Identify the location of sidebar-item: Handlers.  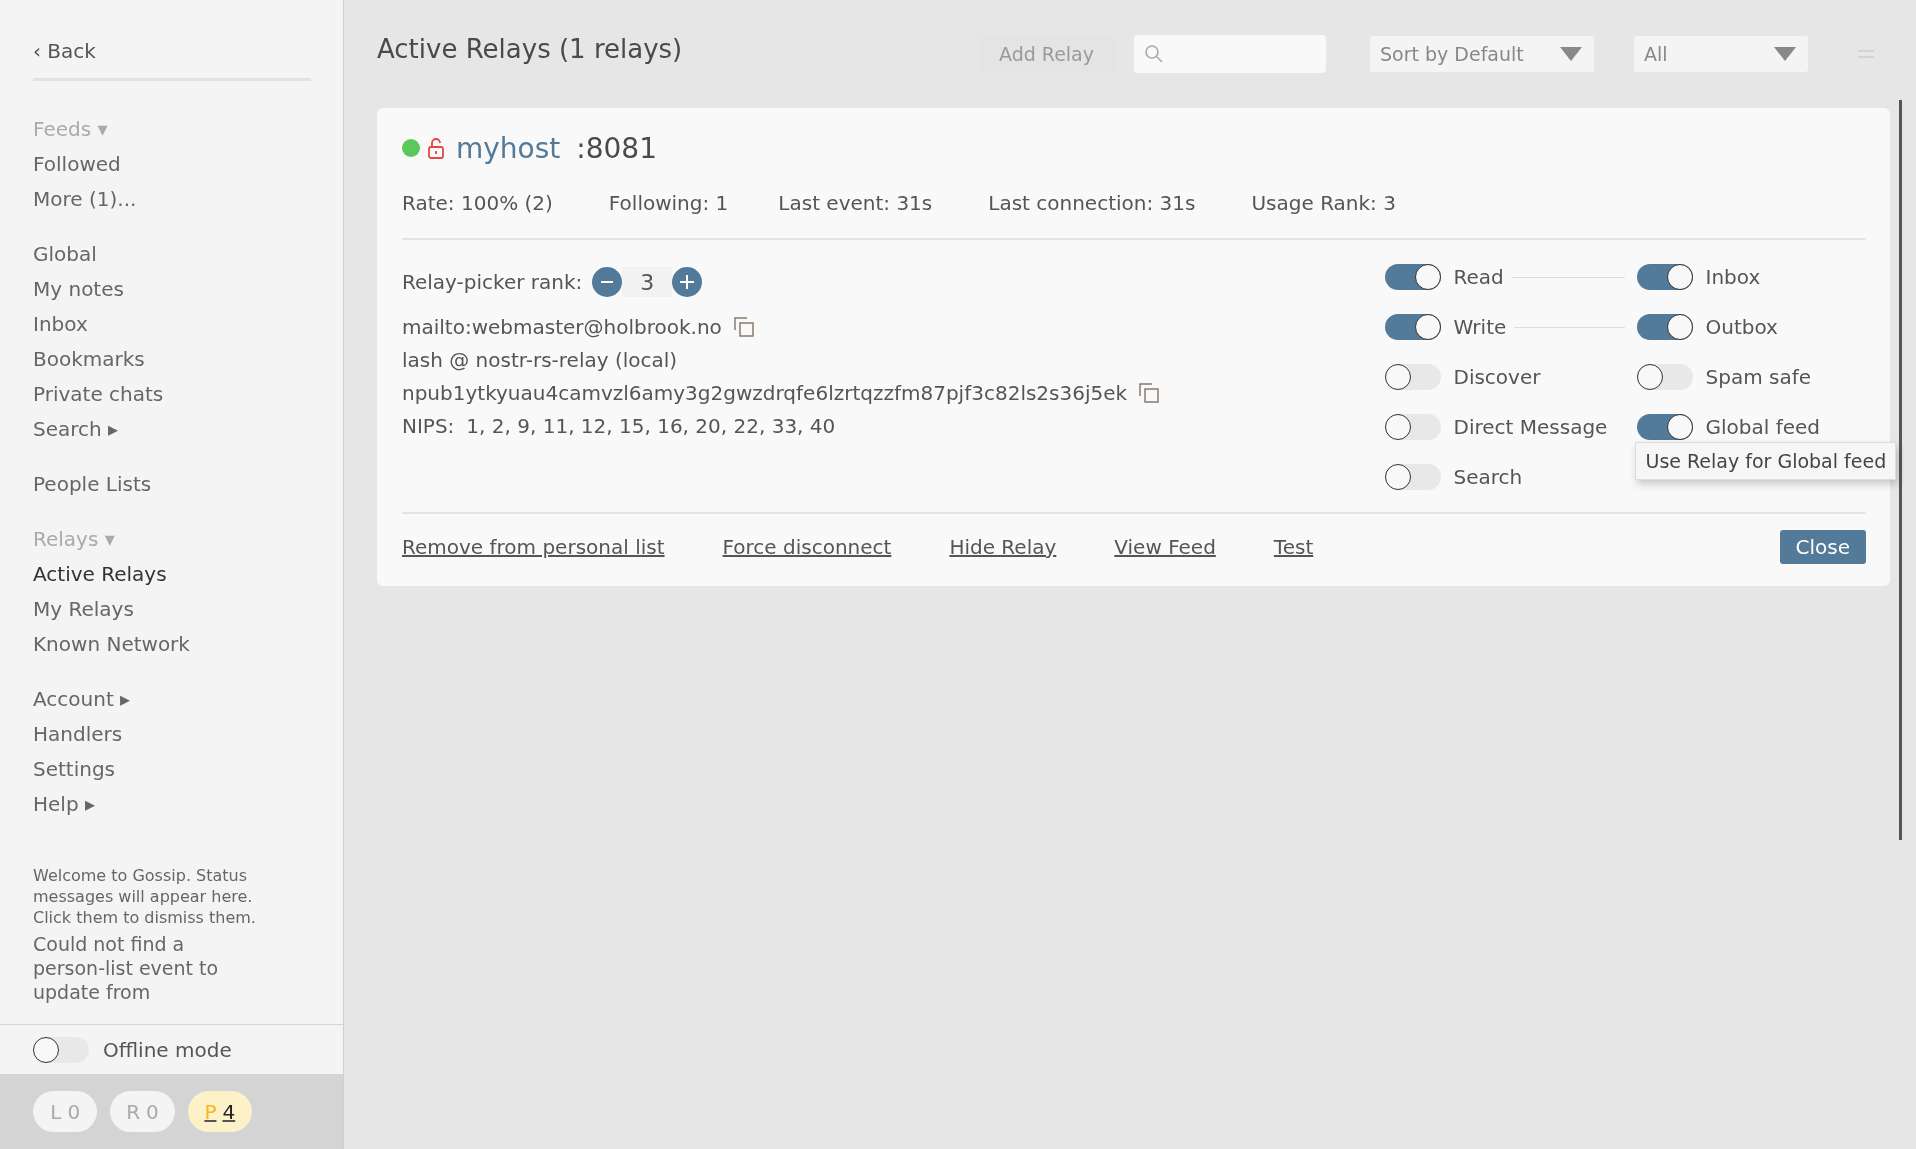
(172, 734).